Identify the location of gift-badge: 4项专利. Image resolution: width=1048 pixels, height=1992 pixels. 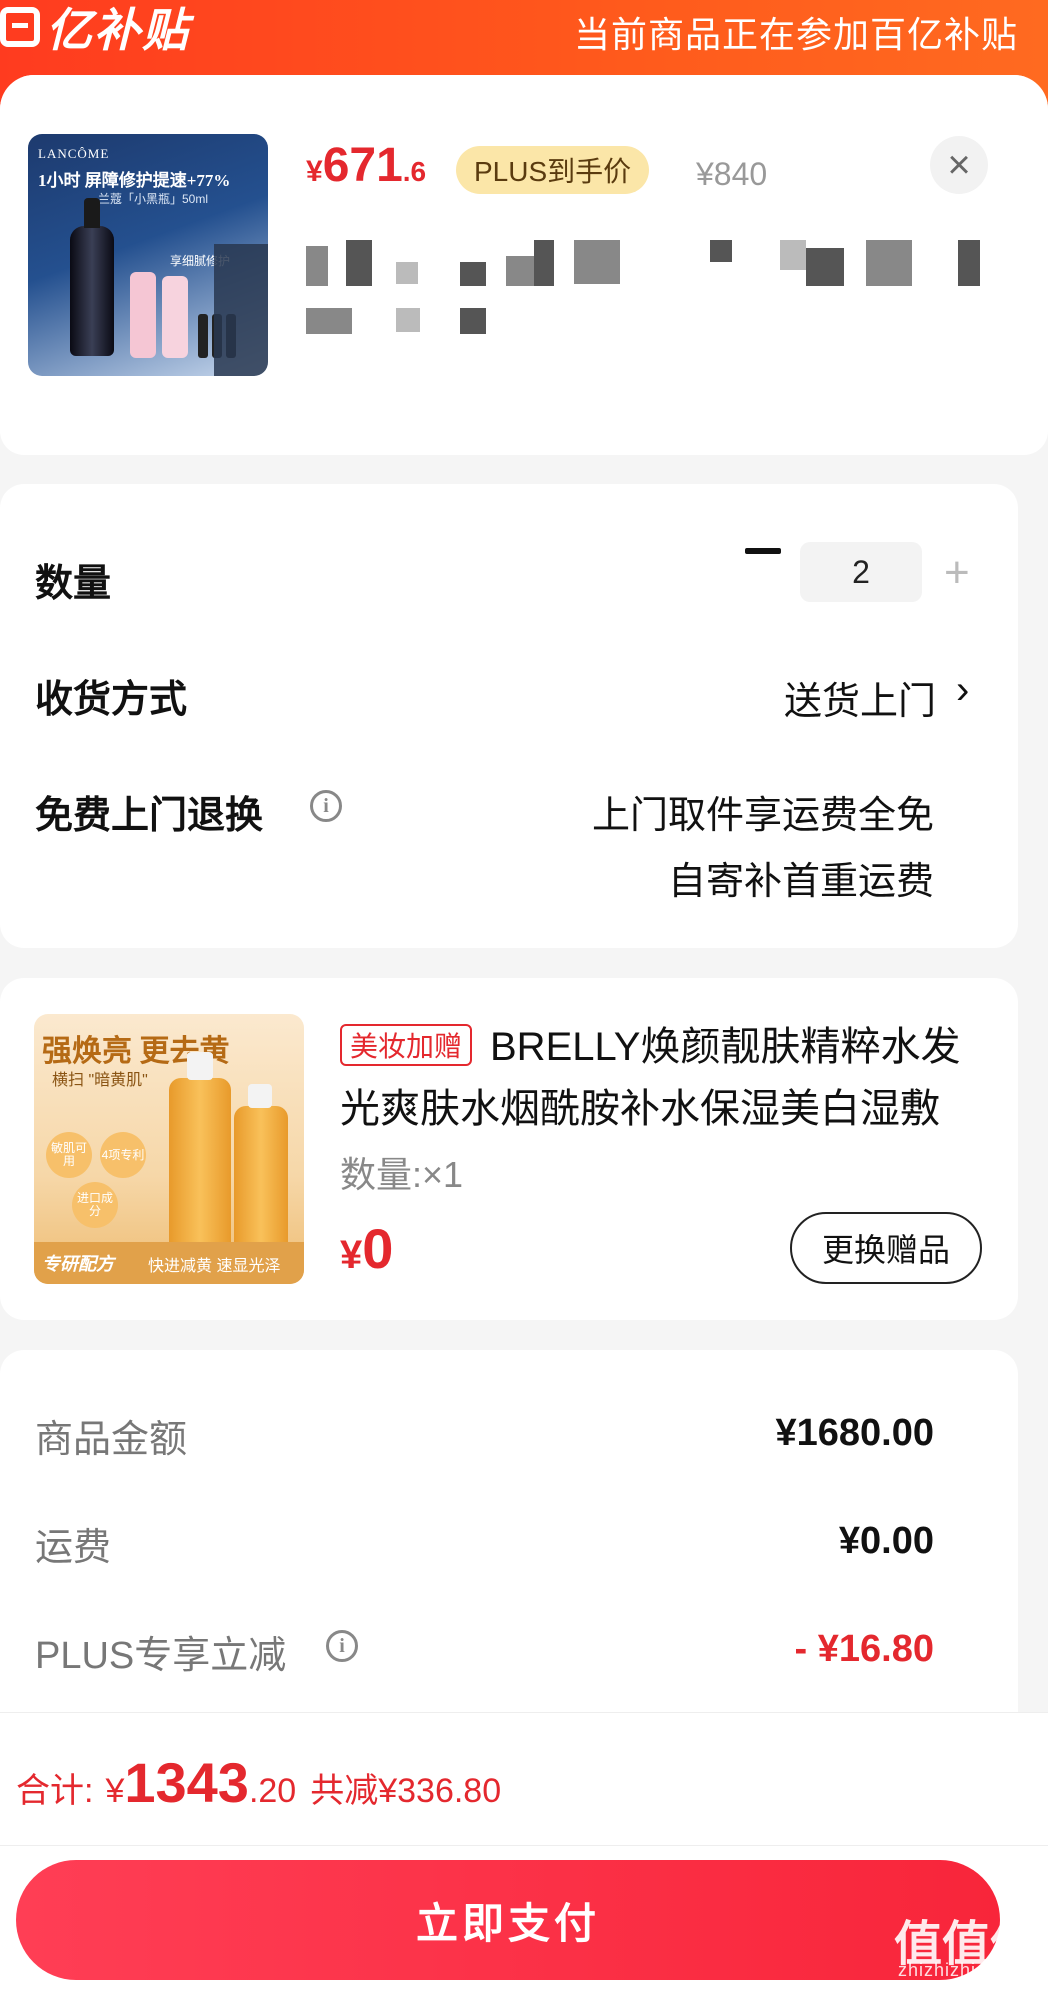
(123, 1155).